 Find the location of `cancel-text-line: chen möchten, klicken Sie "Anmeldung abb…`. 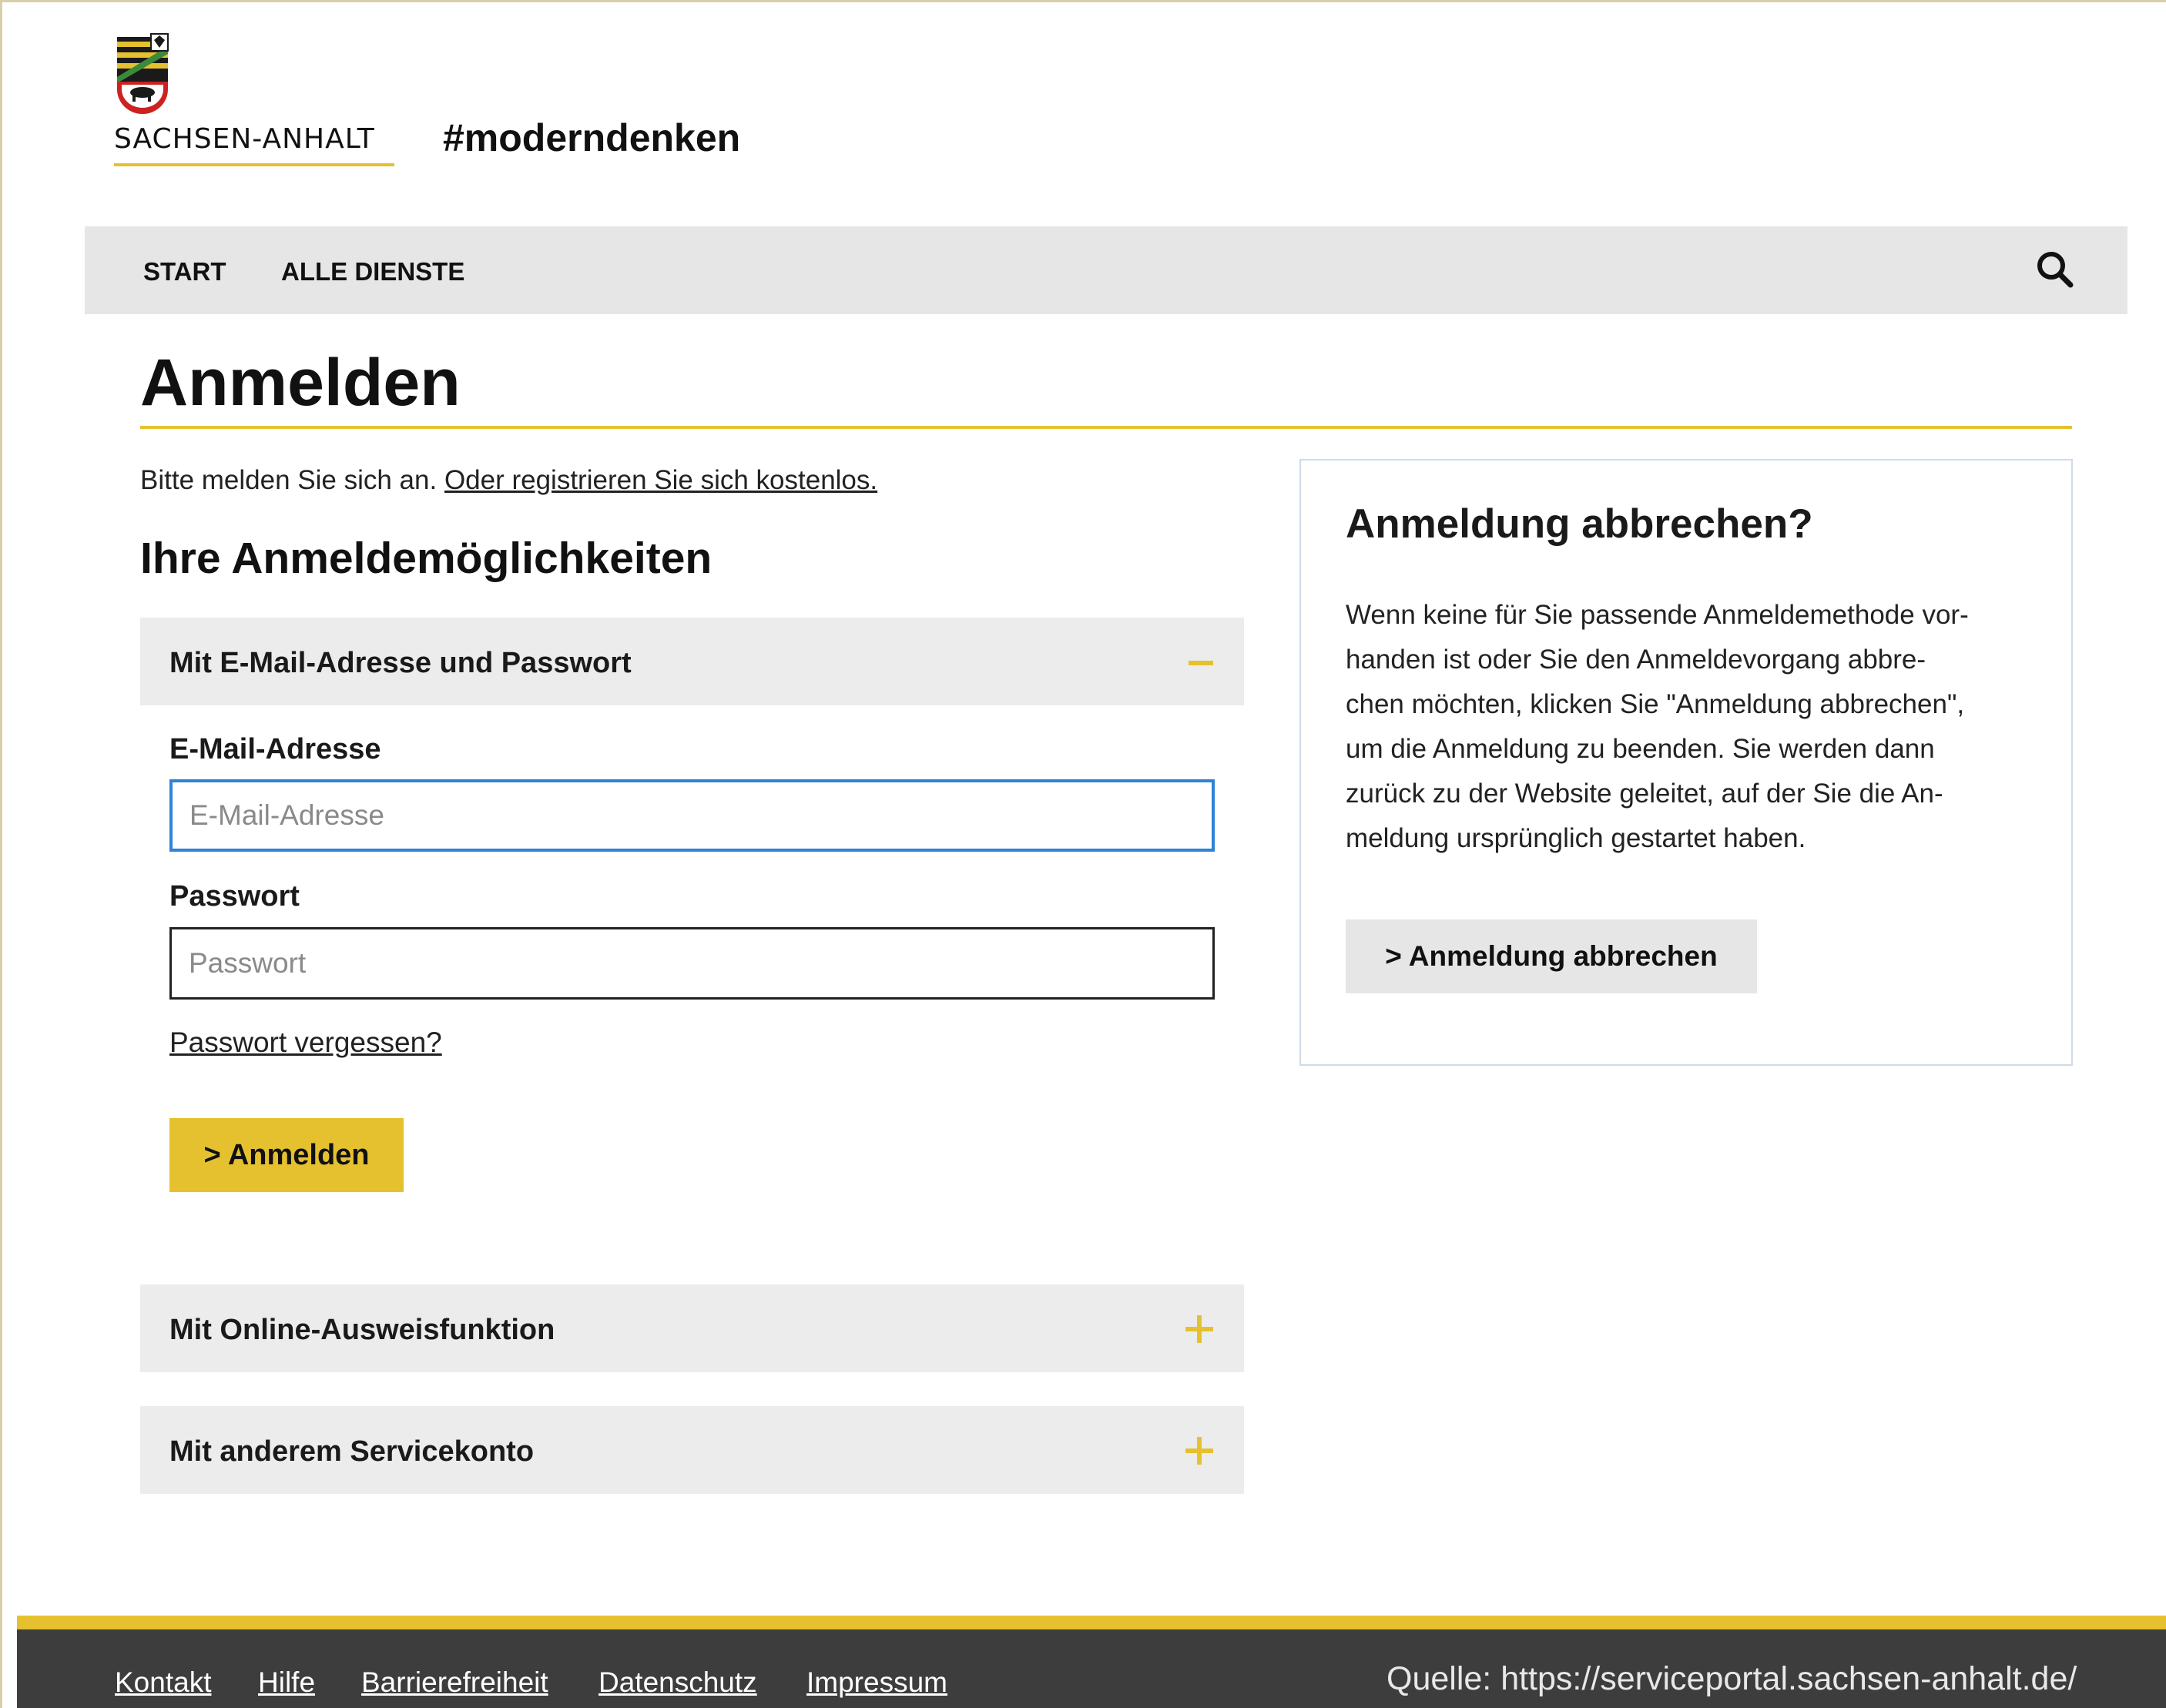

cancel-text-line: chen möchten, klicken Sie "Anmeldung abb… is located at coordinates (1655, 704).